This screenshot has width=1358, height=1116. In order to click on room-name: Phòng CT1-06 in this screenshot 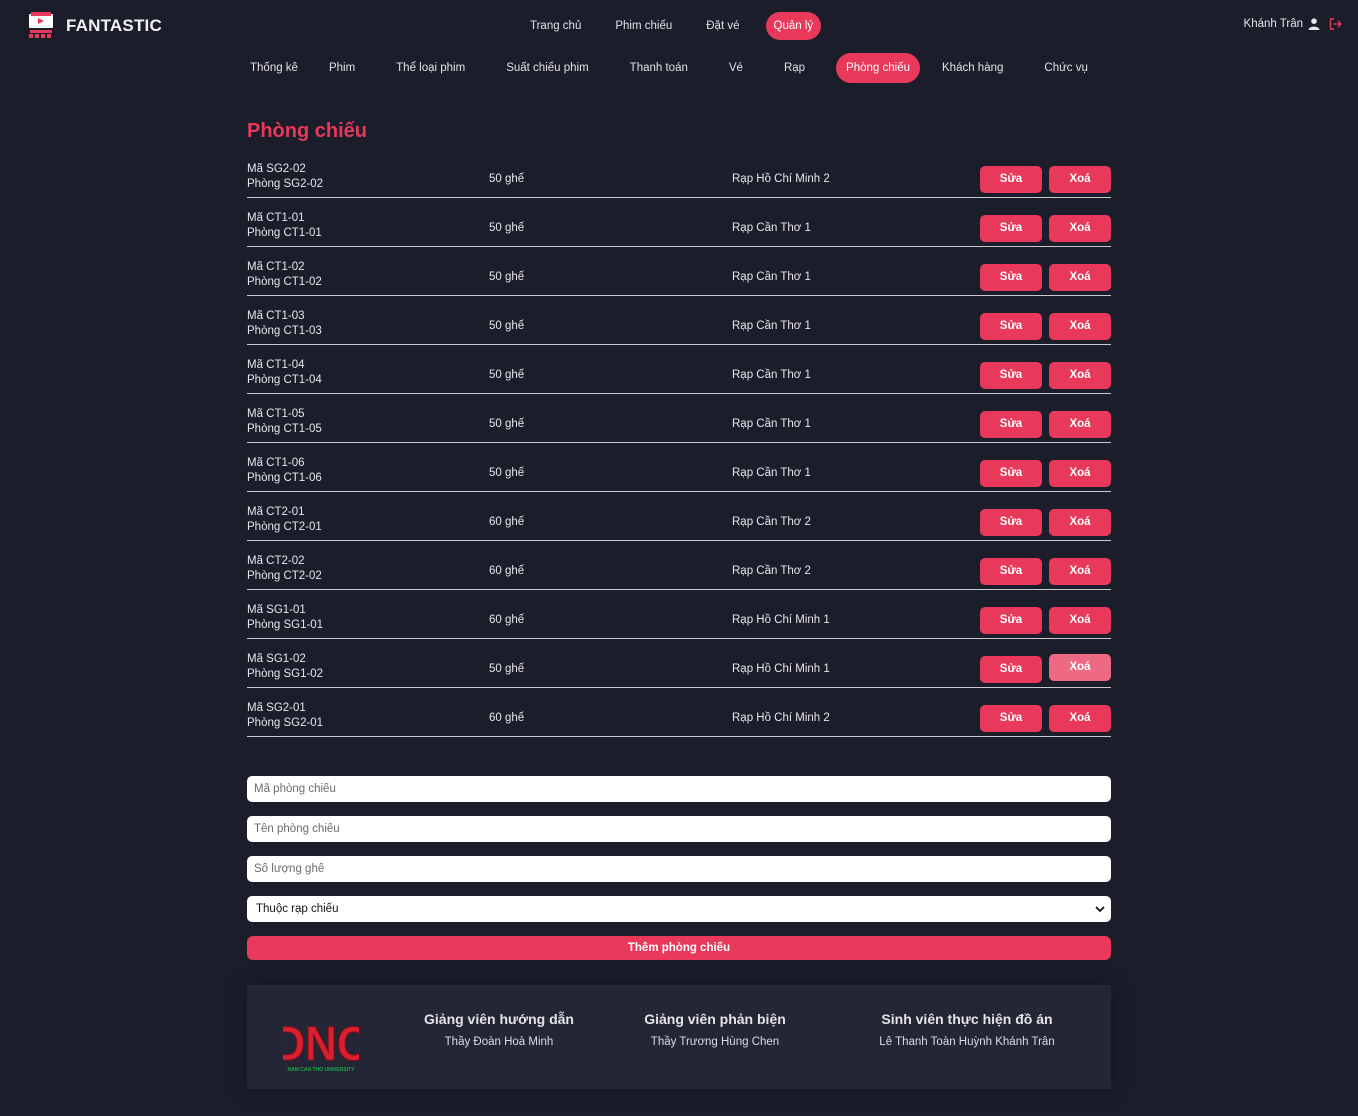, I will do `click(284, 478)`.